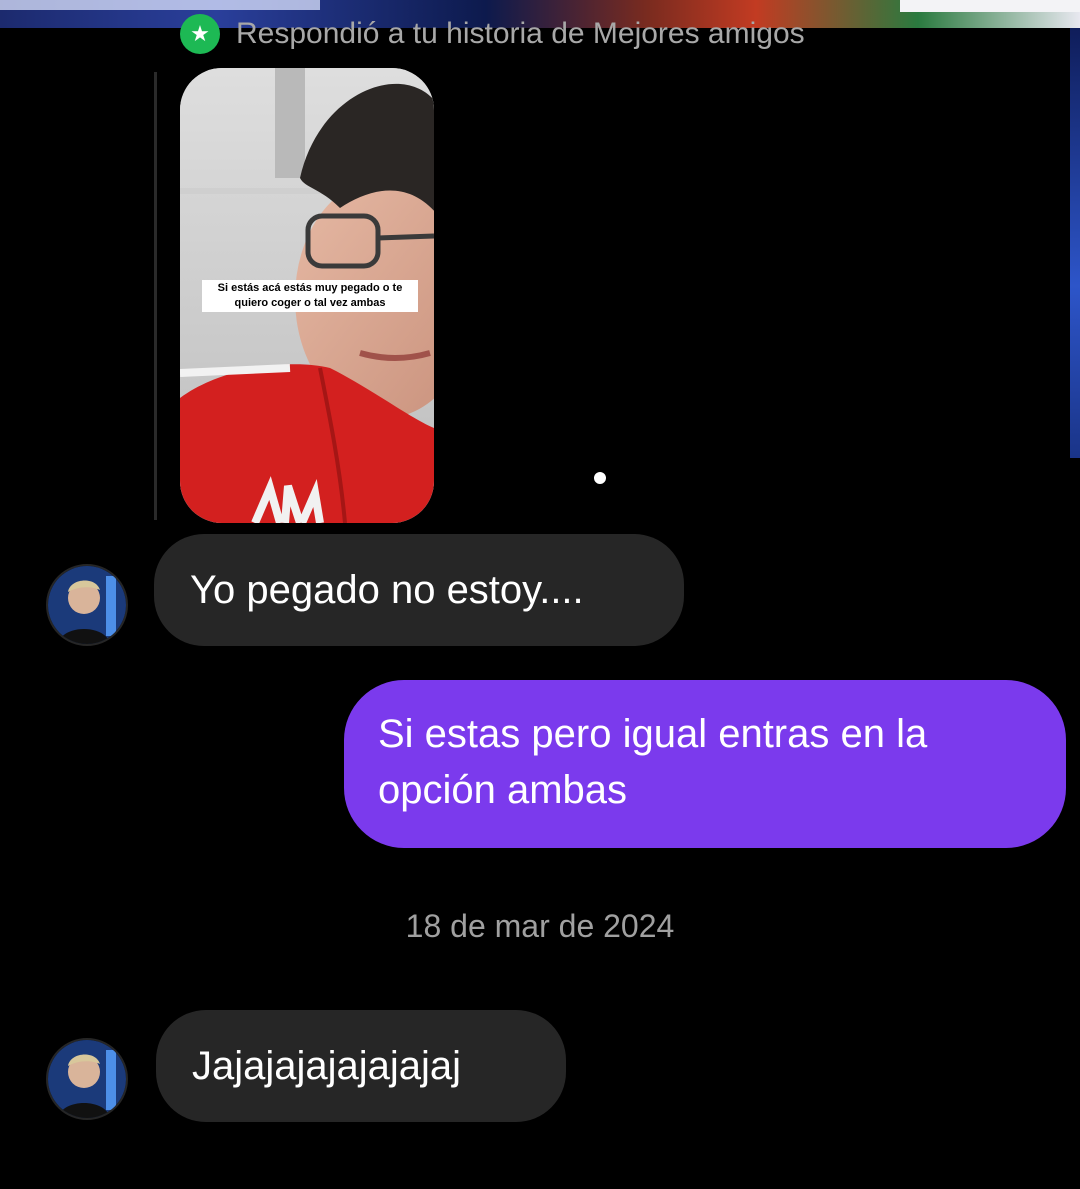 The height and width of the screenshot is (1189, 1080). Describe the element at coordinates (155, 296) in the screenshot. I see `reply-quote-line` at that location.